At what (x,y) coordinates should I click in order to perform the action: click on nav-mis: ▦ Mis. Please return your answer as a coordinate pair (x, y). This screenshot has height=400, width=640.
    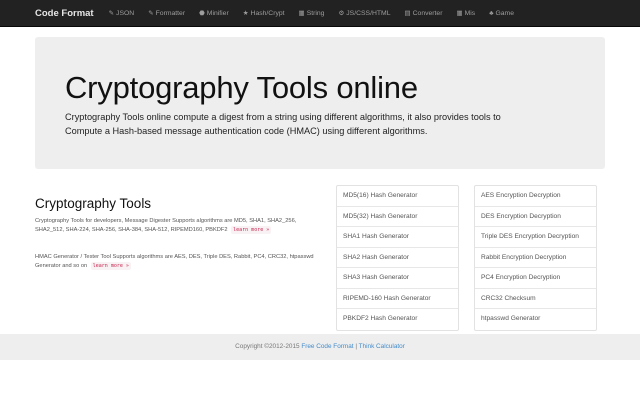
    Looking at the image, I should click on (465, 13).